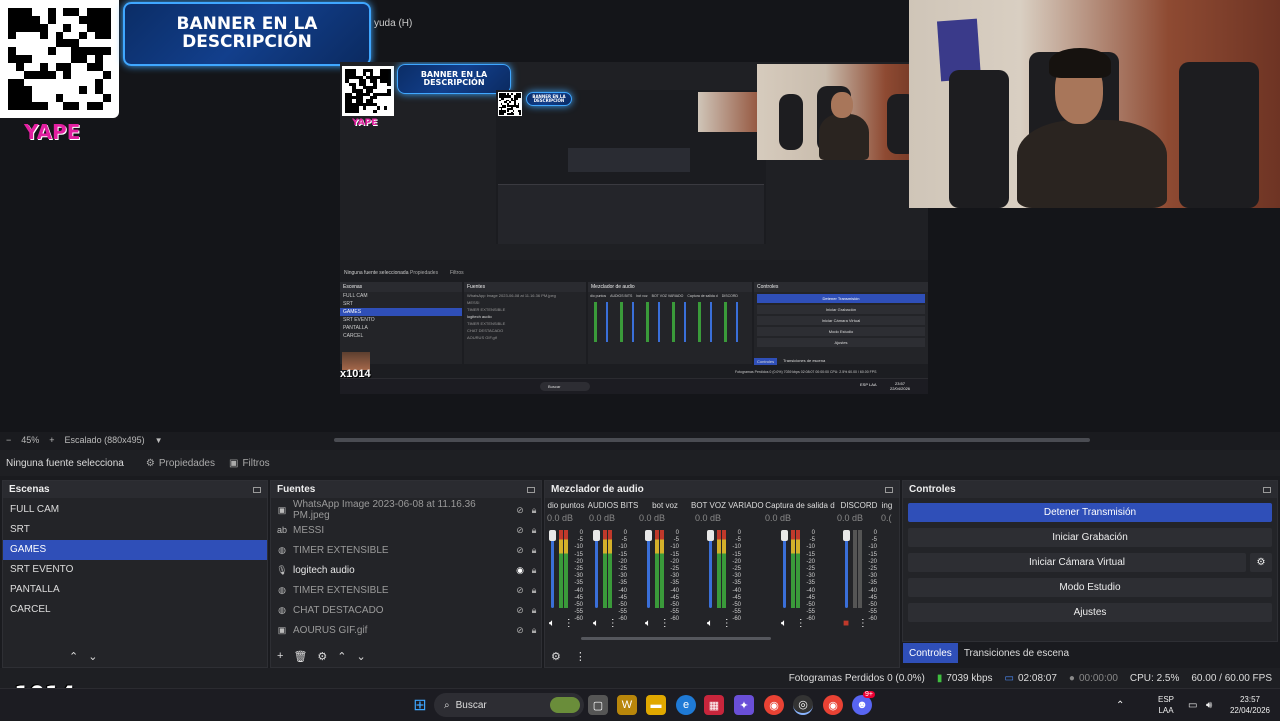 This screenshot has height=721, width=1280. What do you see at coordinates (656, 705) in the screenshot?
I see `file-explorer-icon: ▬` at bounding box center [656, 705].